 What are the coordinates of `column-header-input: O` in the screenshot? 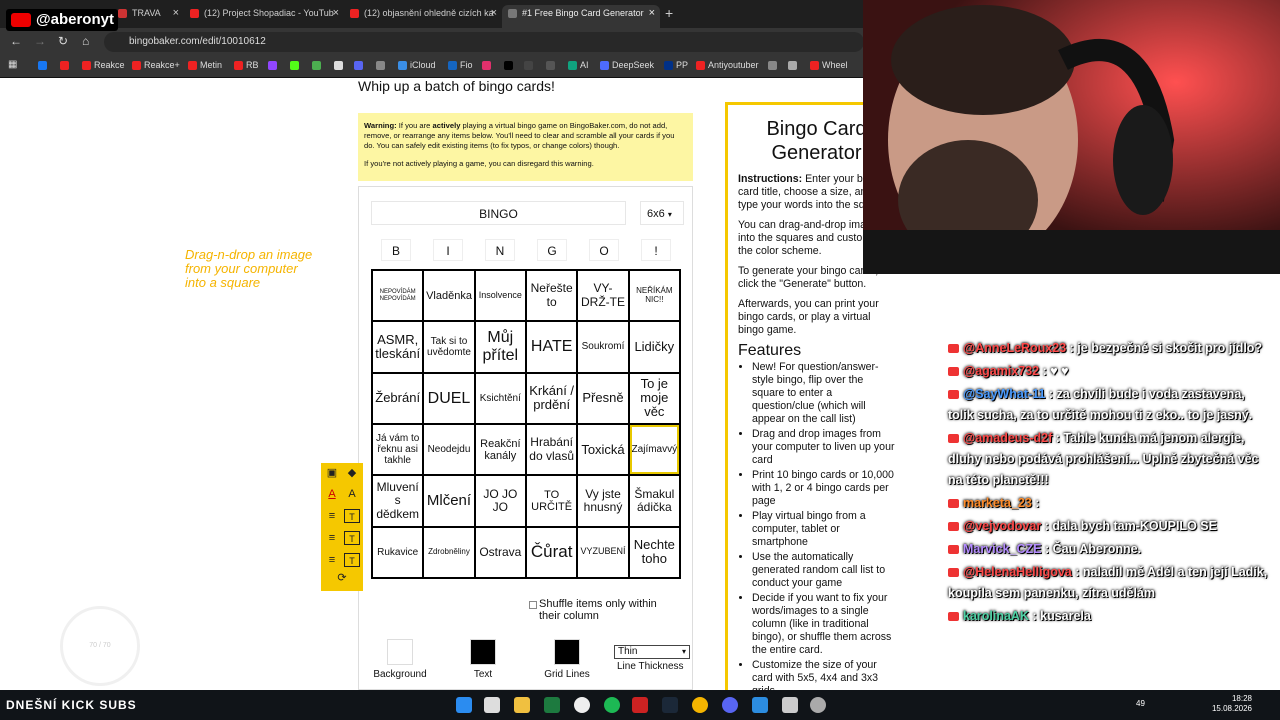 It's located at (604, 250).